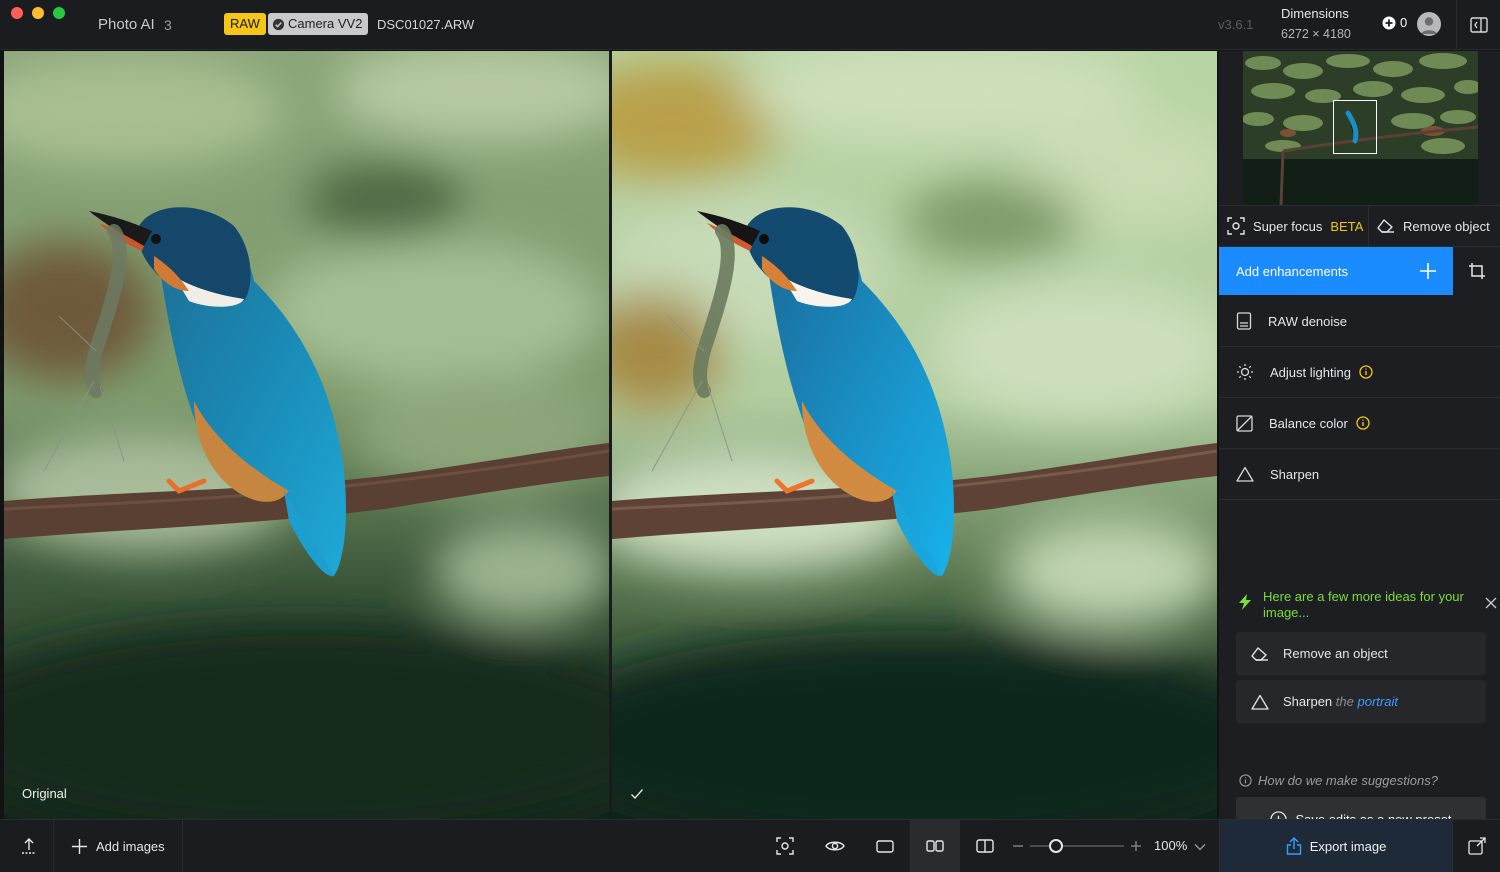 This screenshot has width=1500, height=872. I want to click on camera-badge-label: Camera VV2, so click(325, 23).